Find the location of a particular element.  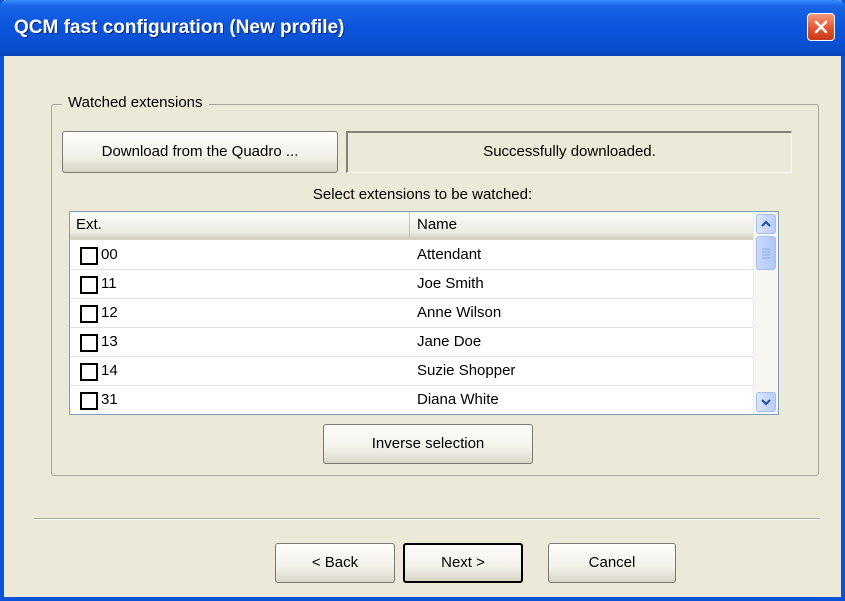

scroll-down-button is located at coordinates (766, 402).